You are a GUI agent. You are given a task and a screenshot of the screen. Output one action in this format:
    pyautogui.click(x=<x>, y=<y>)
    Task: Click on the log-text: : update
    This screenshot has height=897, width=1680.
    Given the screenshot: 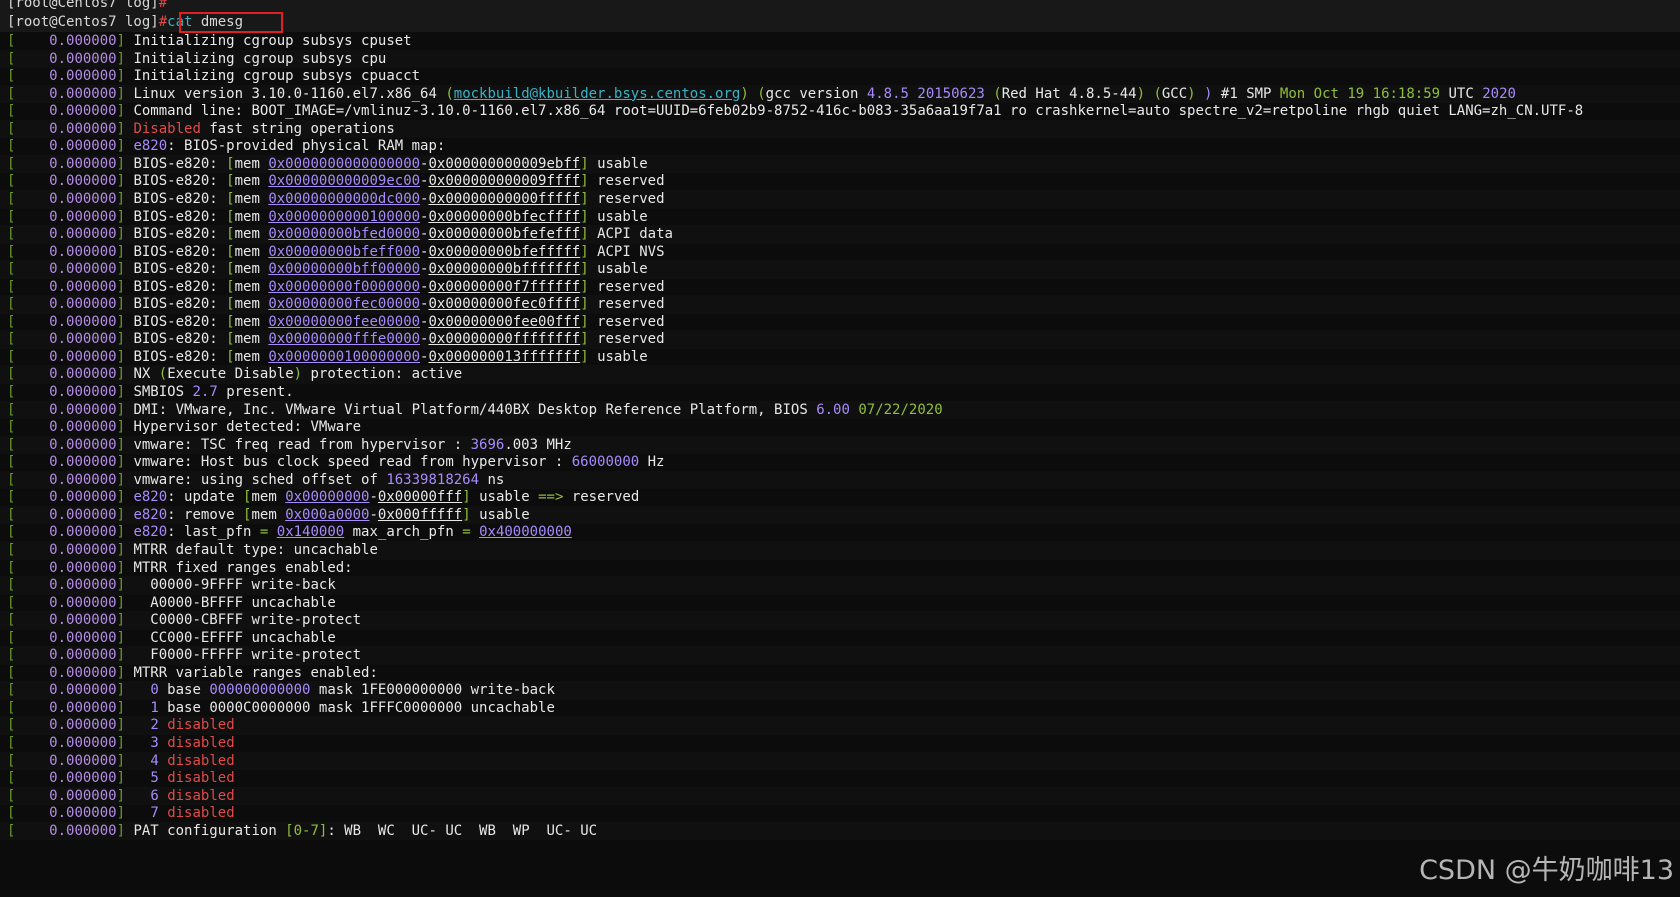 What is the action you would take?
    pyautogui.click(x=205, y=497)
    